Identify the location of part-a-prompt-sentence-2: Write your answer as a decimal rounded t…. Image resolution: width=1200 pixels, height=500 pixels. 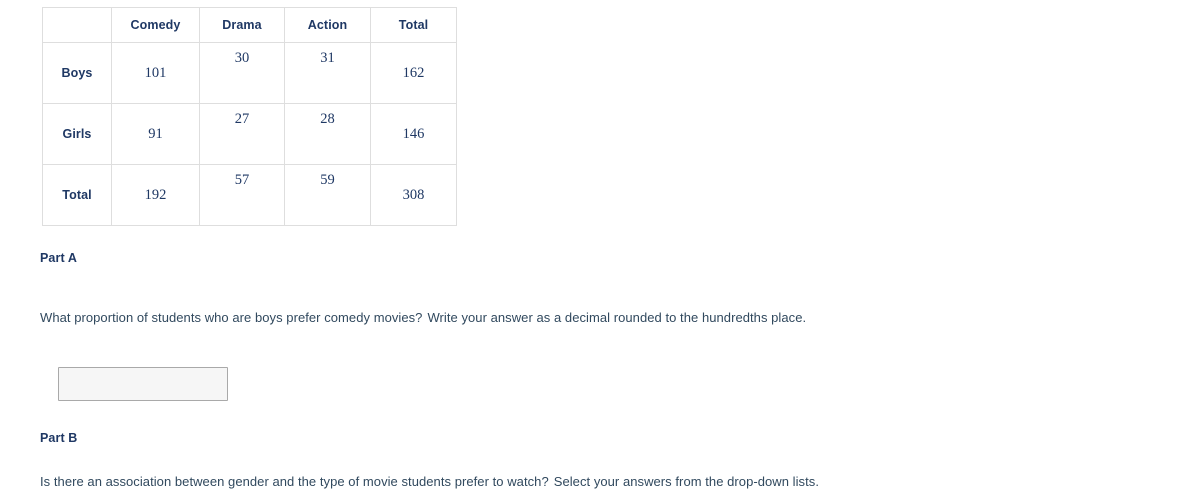
(617, 317).